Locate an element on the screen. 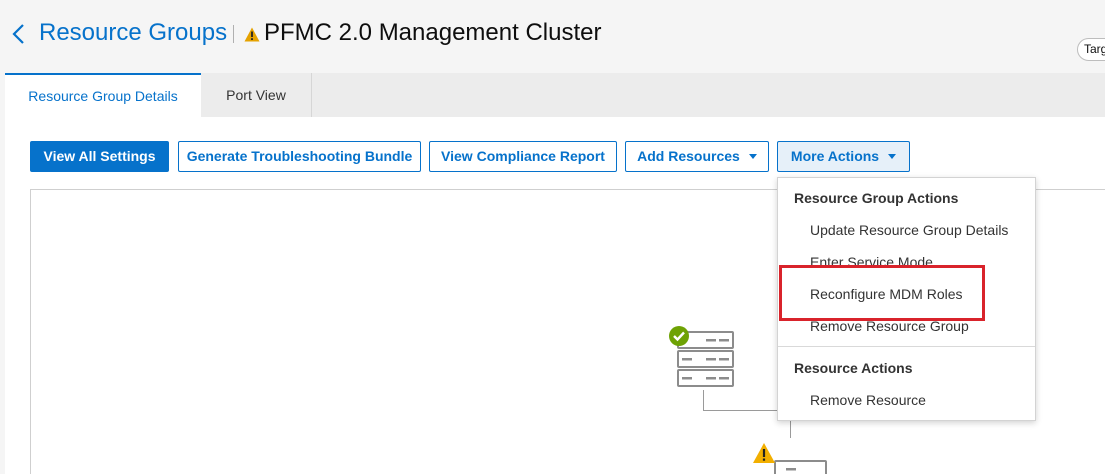 The image size is (1105, 474). menu-heading-resource-actions: Resource Actions is located at coordinates (853, 368).